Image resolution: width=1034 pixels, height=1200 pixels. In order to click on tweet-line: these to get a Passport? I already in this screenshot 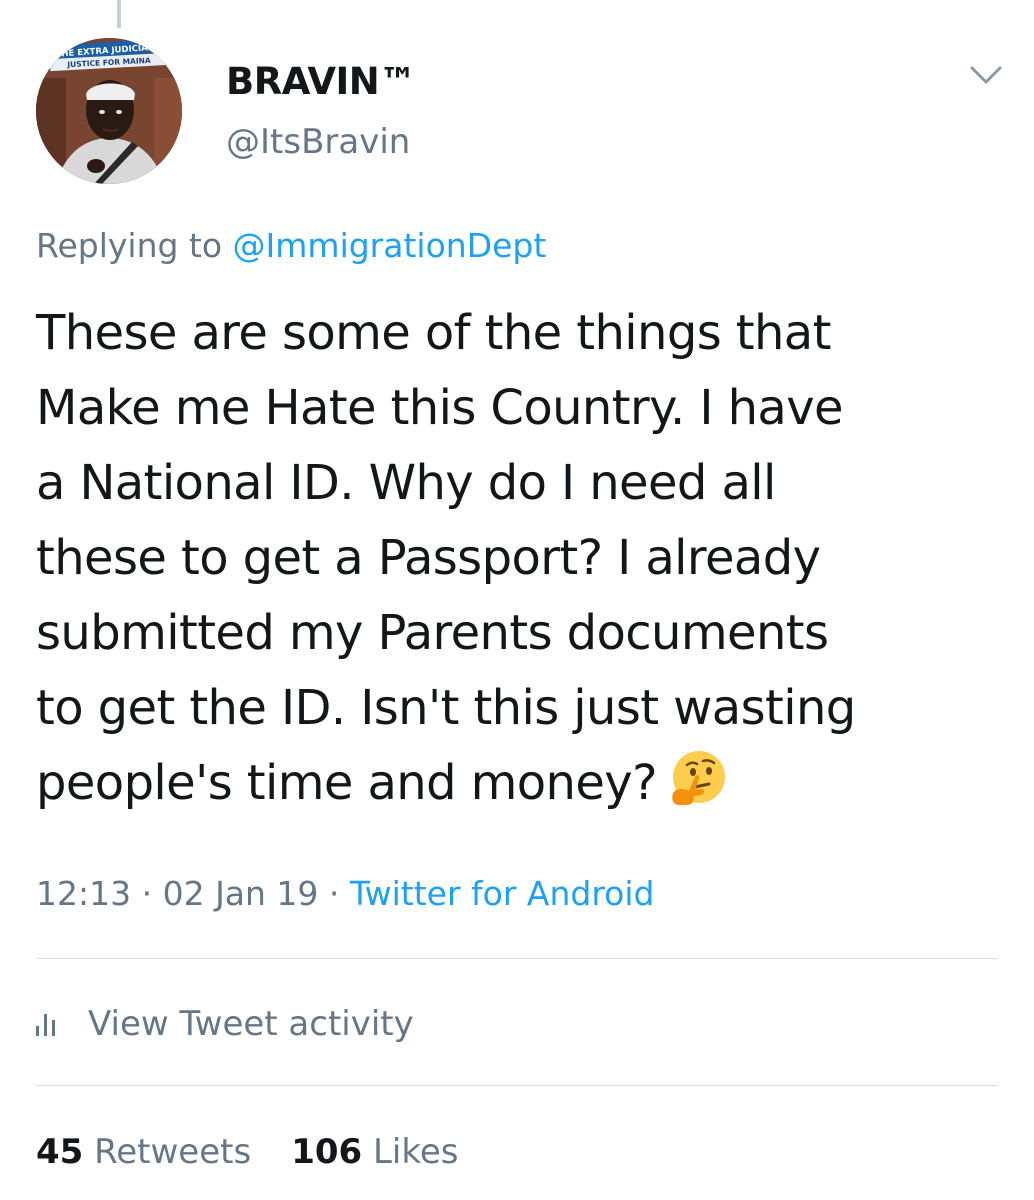, I will do `click(428, 558)`.